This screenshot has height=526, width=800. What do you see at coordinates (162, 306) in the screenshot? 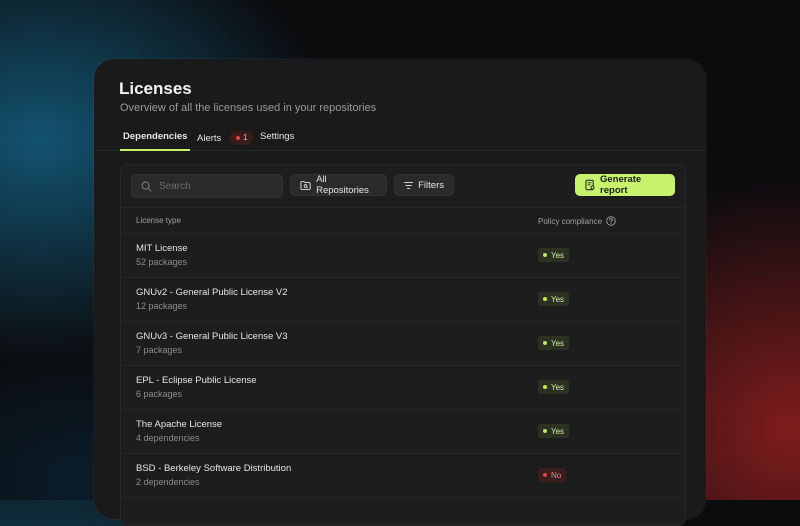
I see `package-count: 12 packages` at bounding box center [162, 306].